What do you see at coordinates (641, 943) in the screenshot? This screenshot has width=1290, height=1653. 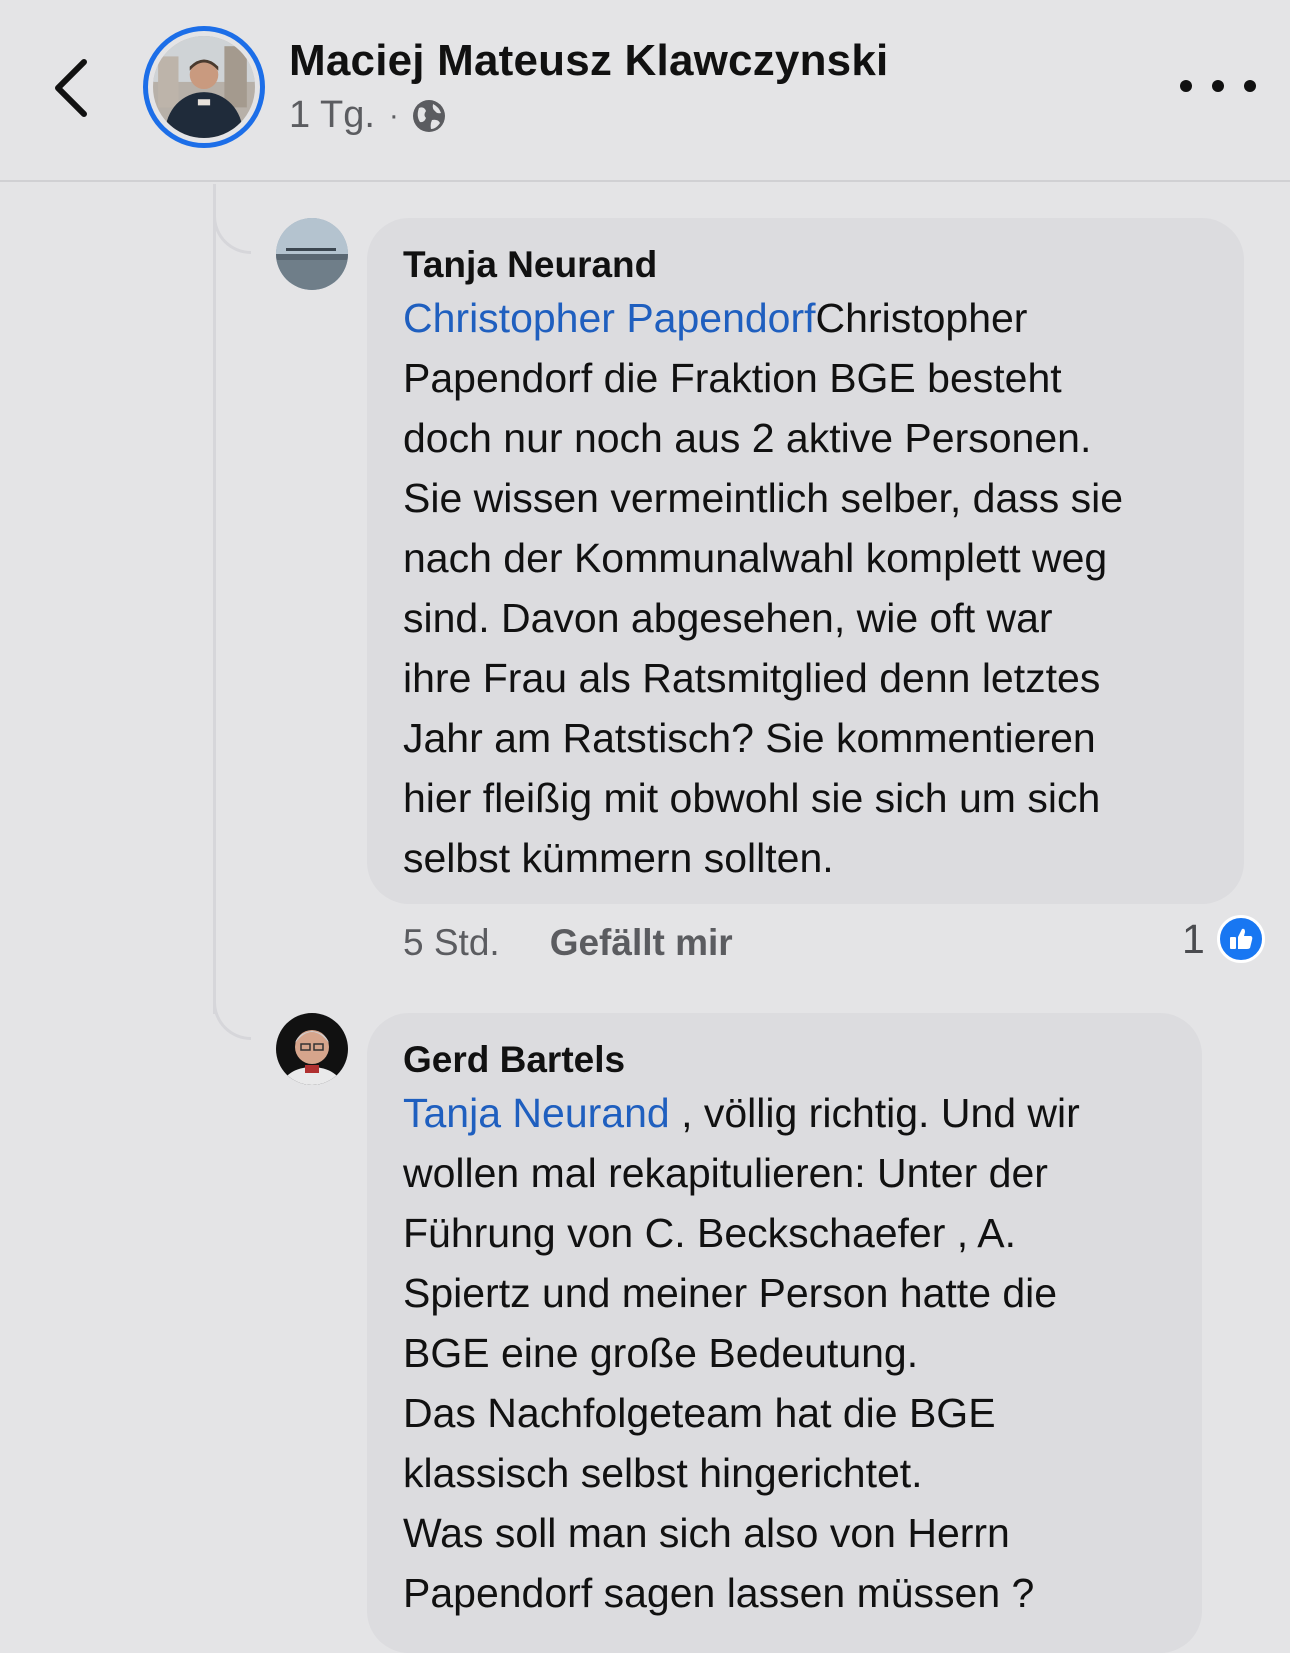 I see `like-button: Gefällt mir` at bounding box center [641, 943].